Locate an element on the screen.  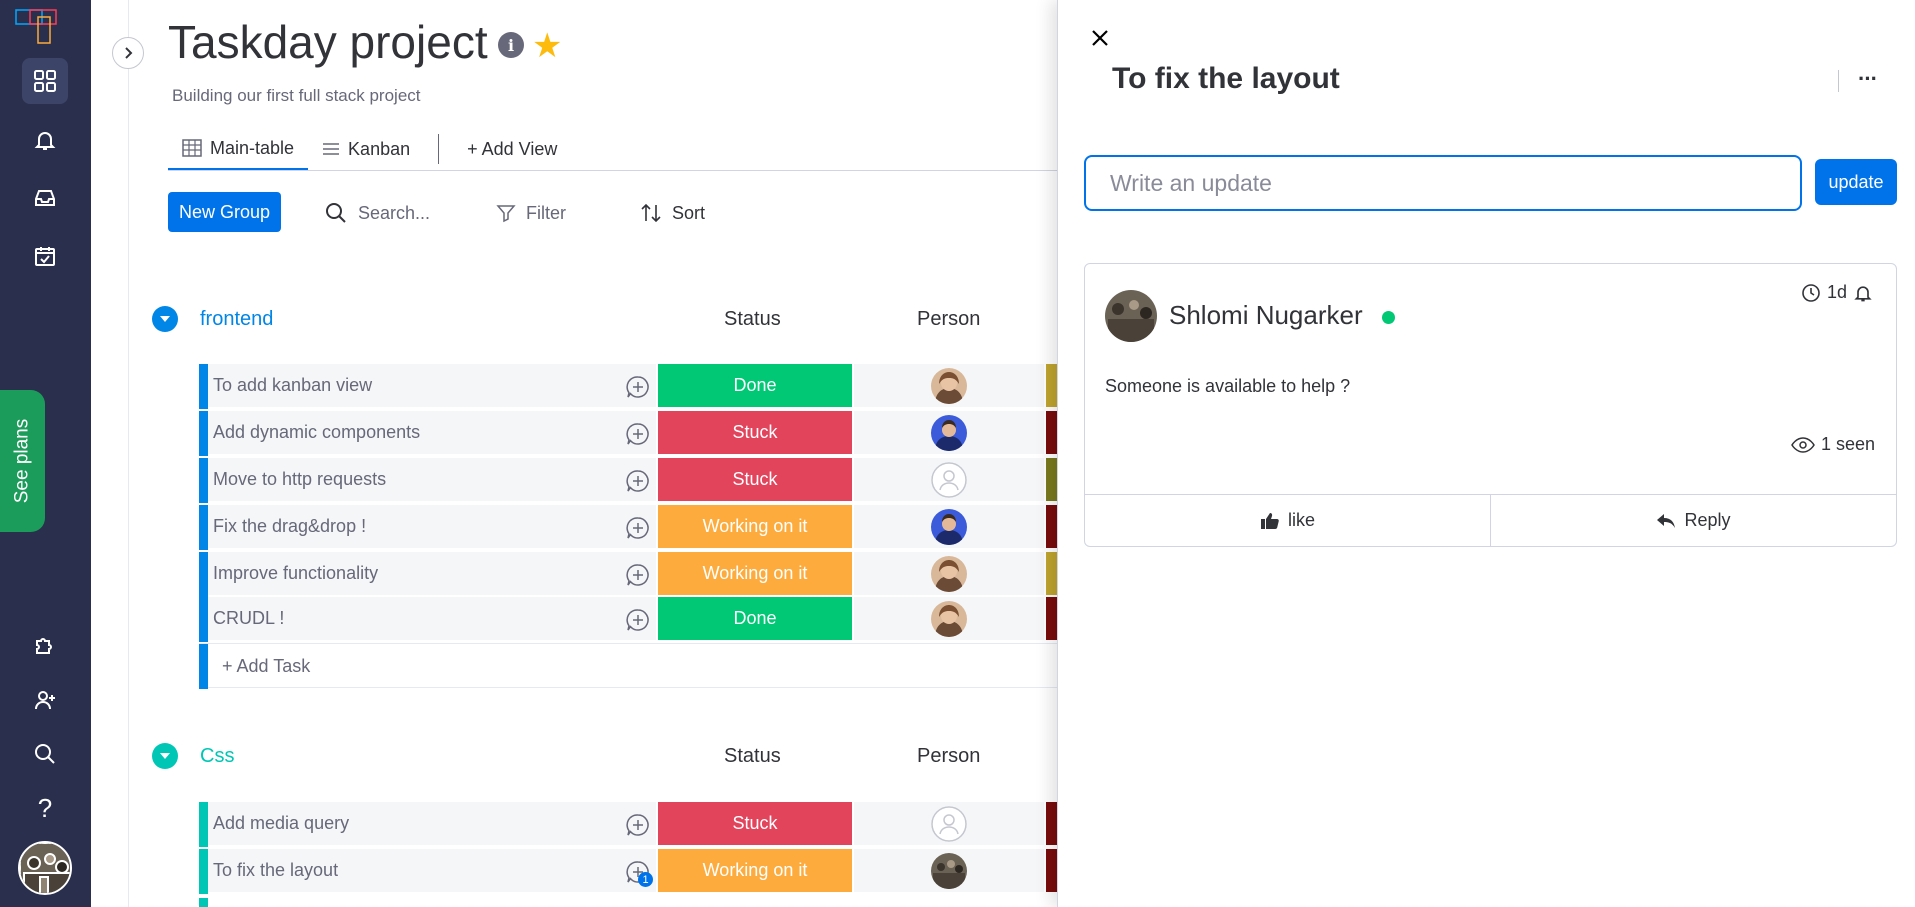
table-row: Move to http requests Stuck is located at coordinates (629, 480).